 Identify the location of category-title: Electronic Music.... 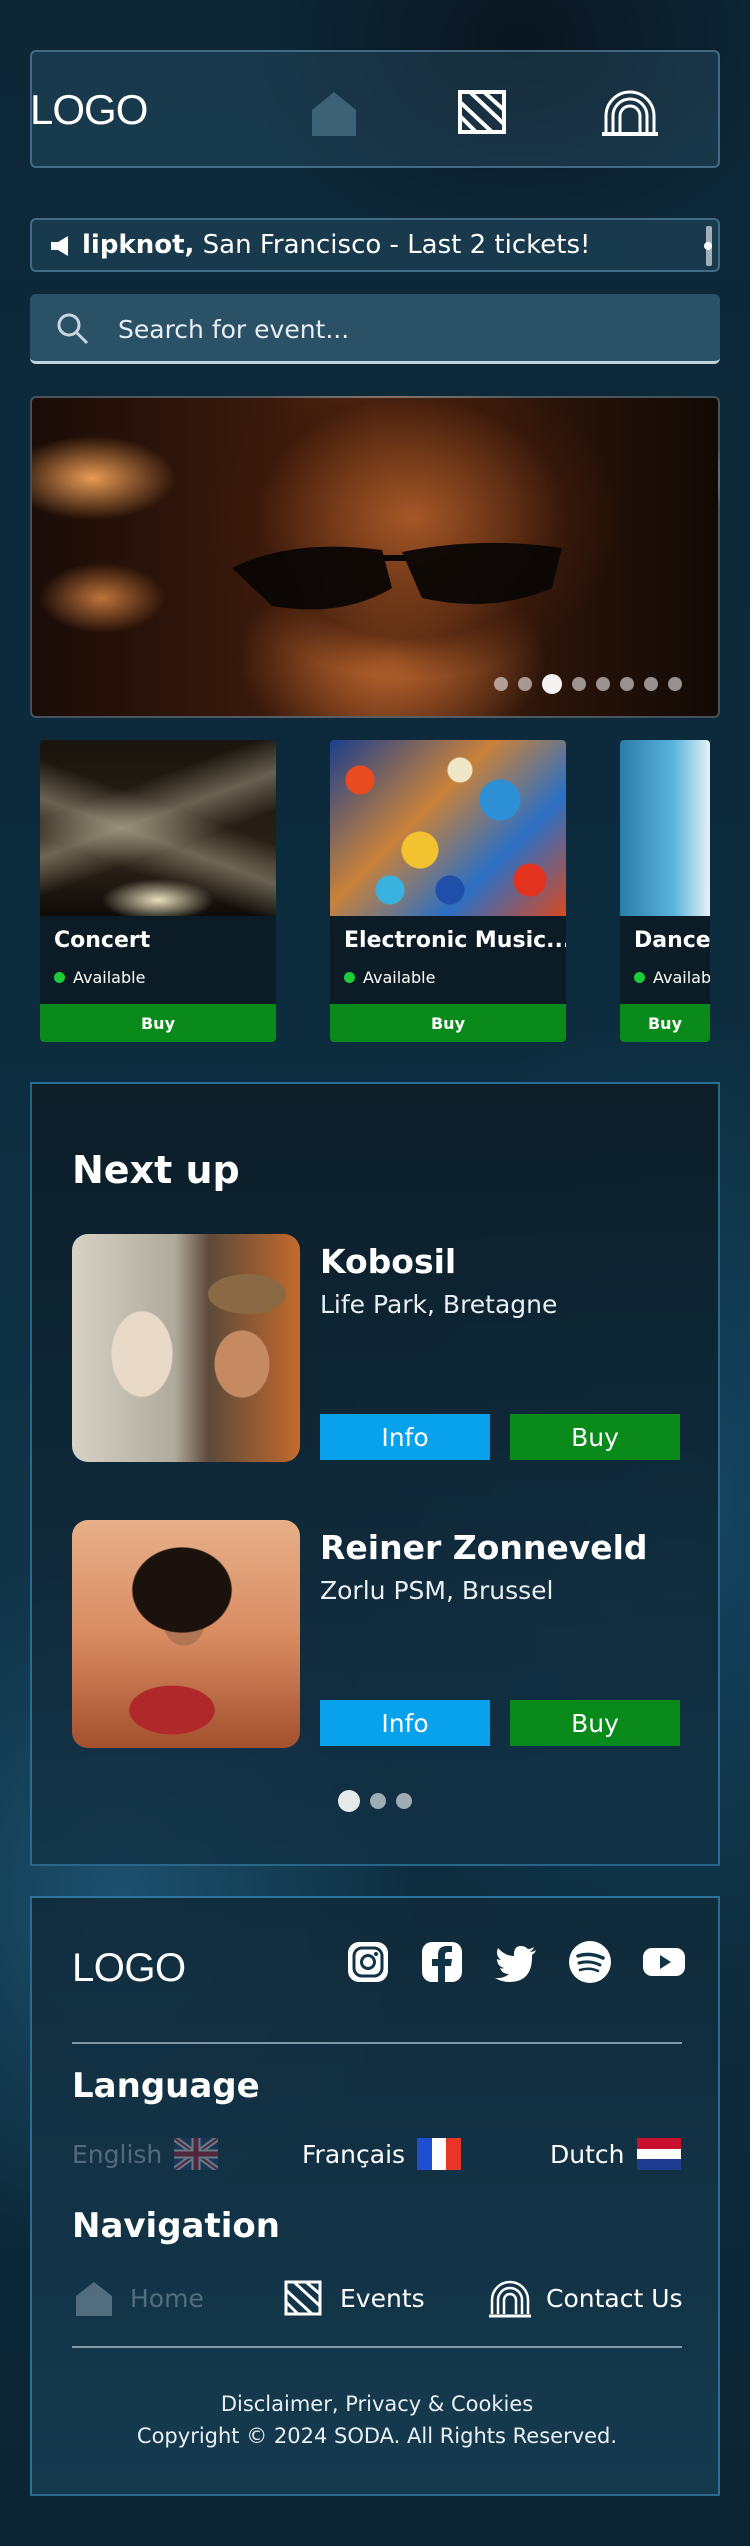
(455, 940).